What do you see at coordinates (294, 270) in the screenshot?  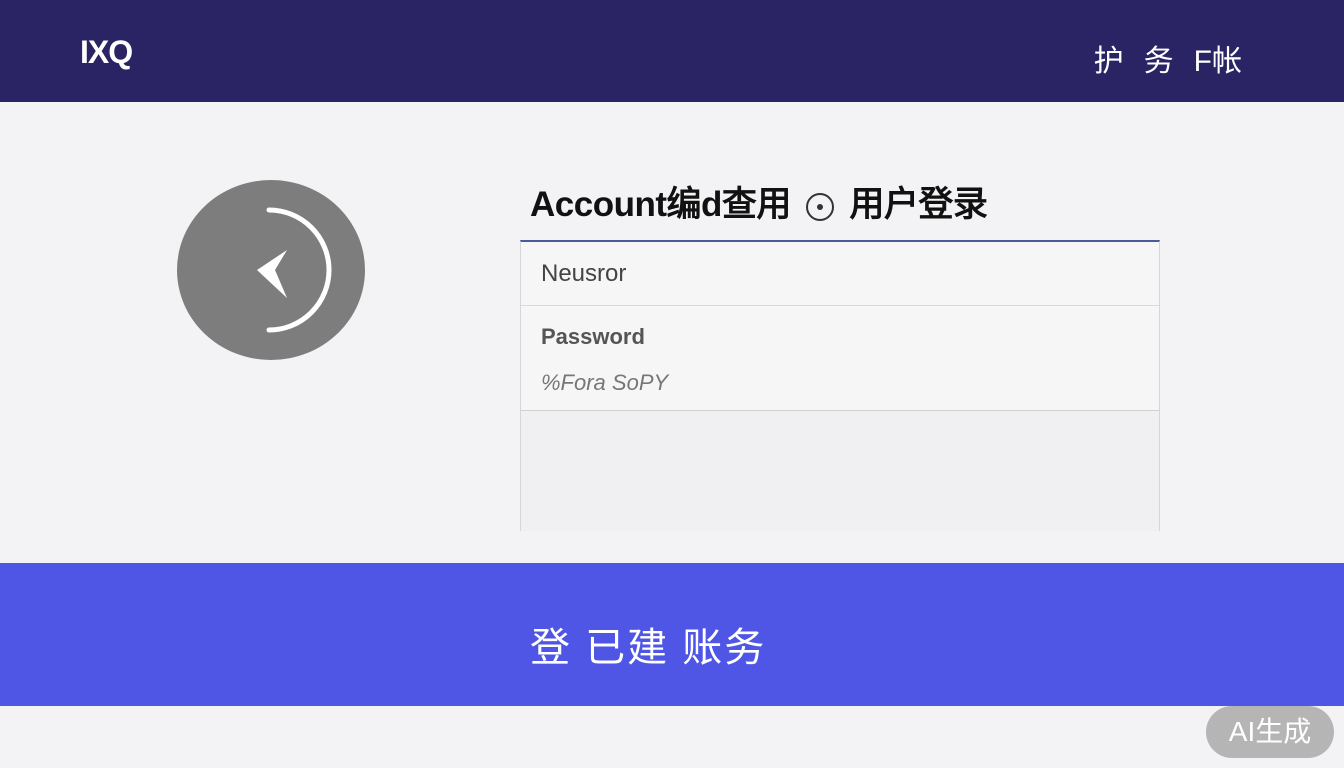 I see `back-arrow-icon` at bounding box center [294, 270].